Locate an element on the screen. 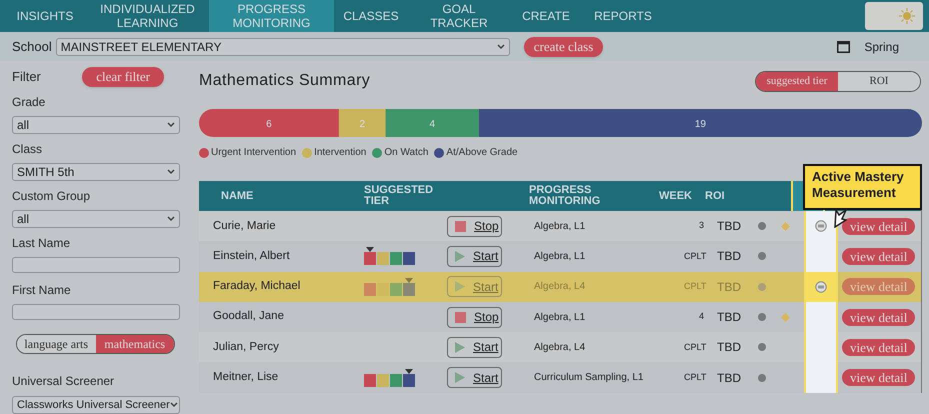  nav-tab: INSIGHTS is located at coordinates (45, 16).